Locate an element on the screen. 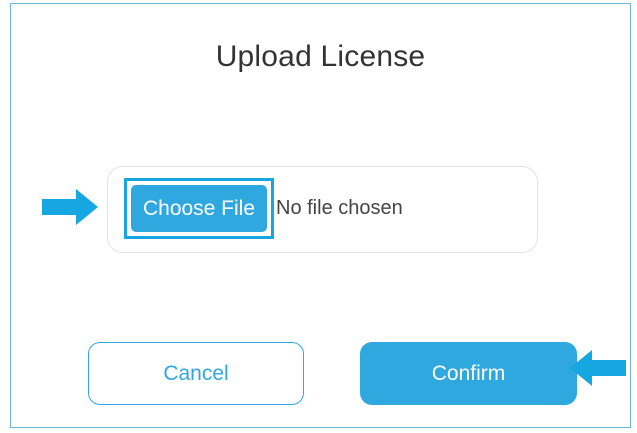 The height and width of the screenshot is (433, 637). file-status-text: No file chosen is located at coordinates (339, 208).